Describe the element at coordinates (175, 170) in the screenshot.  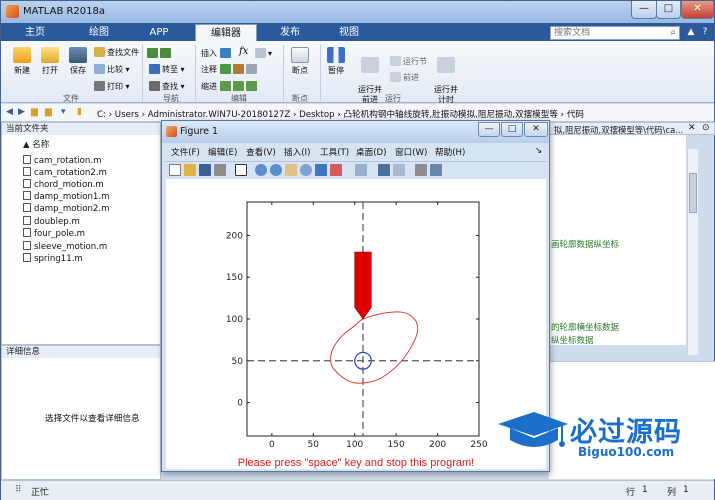
I see `new-figure-icon` at that location.